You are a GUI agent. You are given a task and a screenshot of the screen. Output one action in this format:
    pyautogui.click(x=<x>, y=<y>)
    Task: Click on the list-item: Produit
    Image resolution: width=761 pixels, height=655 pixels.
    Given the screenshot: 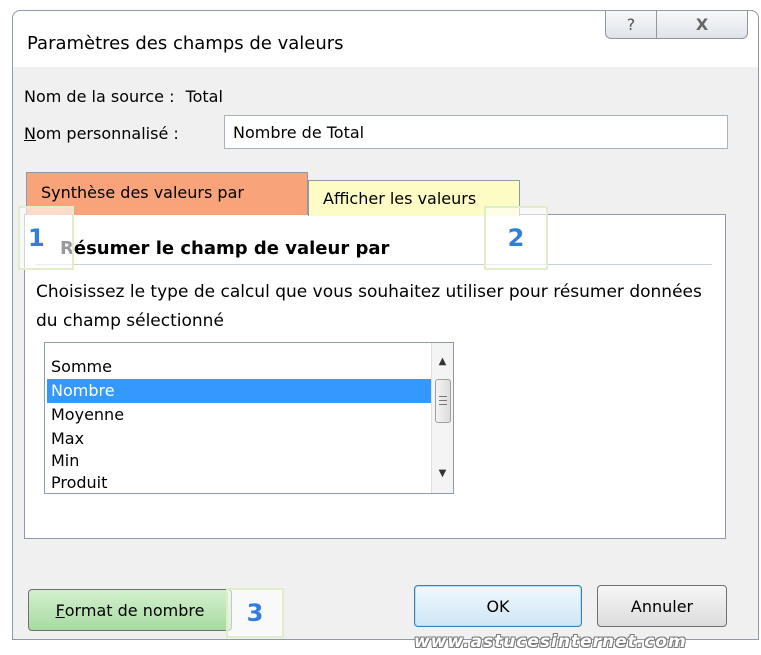 What is the action you would take?
    pyautogui.click(x=239, y=482)
    